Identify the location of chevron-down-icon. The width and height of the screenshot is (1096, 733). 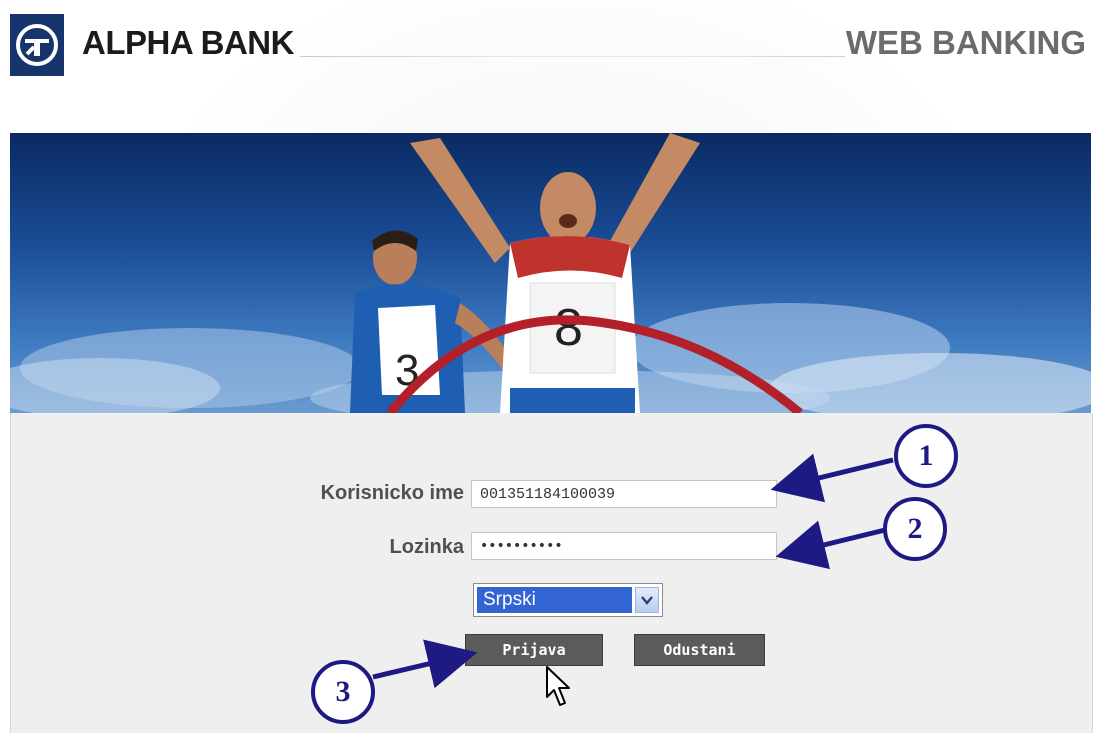
(647, 600).